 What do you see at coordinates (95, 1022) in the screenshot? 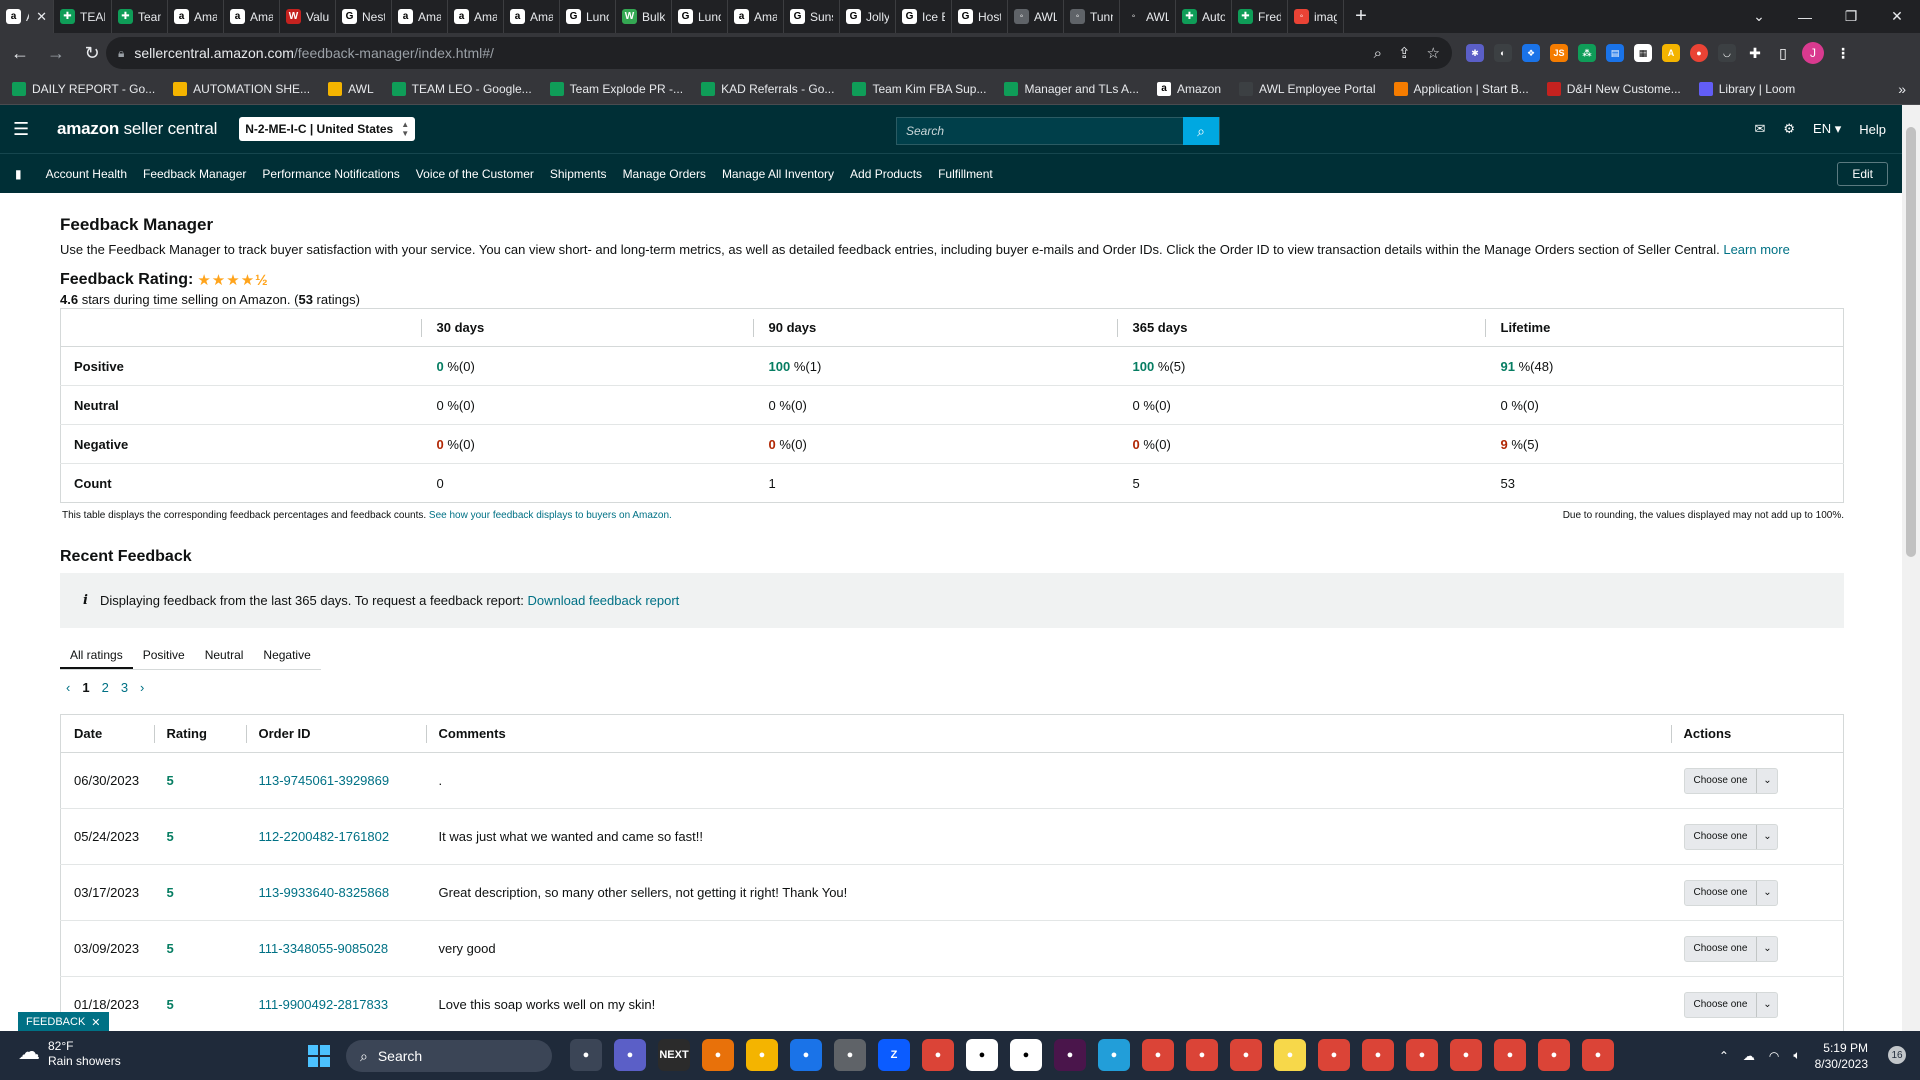
I see `close-icon: ✕` at bounding box center [95, 1022].